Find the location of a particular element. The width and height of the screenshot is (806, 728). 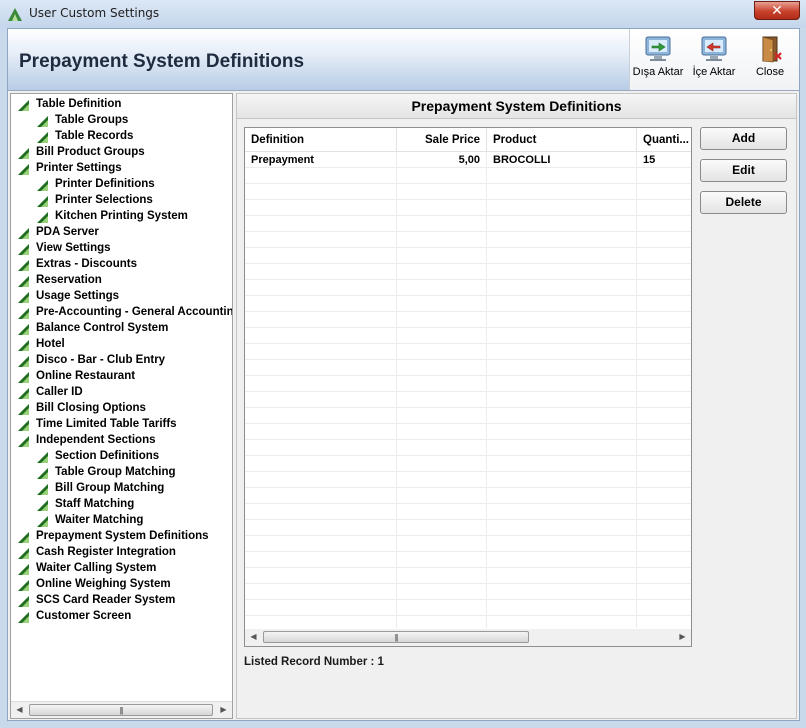

tree-item: Balance Control System is located at coordinates (121, 328).